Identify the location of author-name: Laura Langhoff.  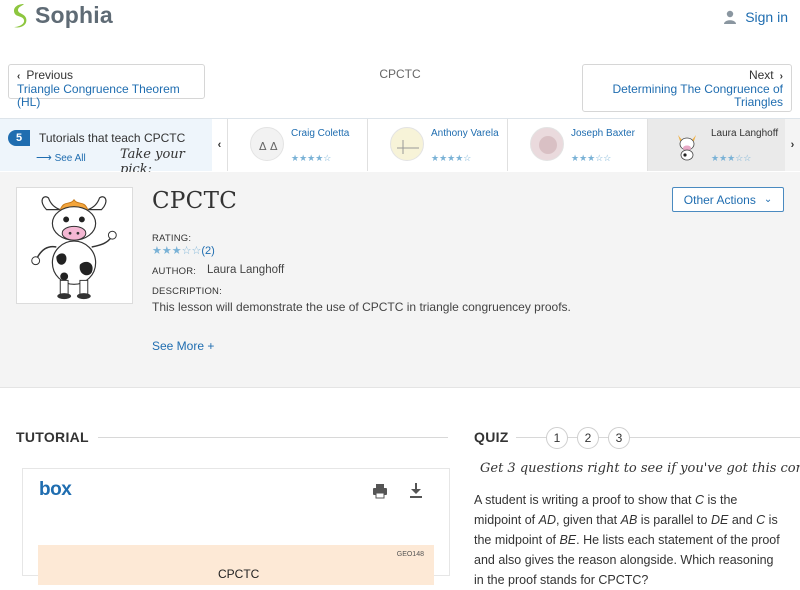
(246, 270).